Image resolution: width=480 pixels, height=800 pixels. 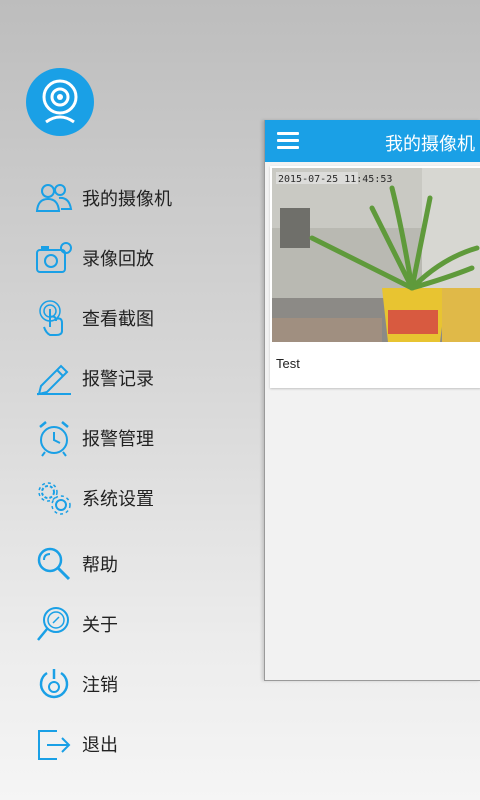 I want to click on menu-item-about: 关于, so click(x=144, y=624).